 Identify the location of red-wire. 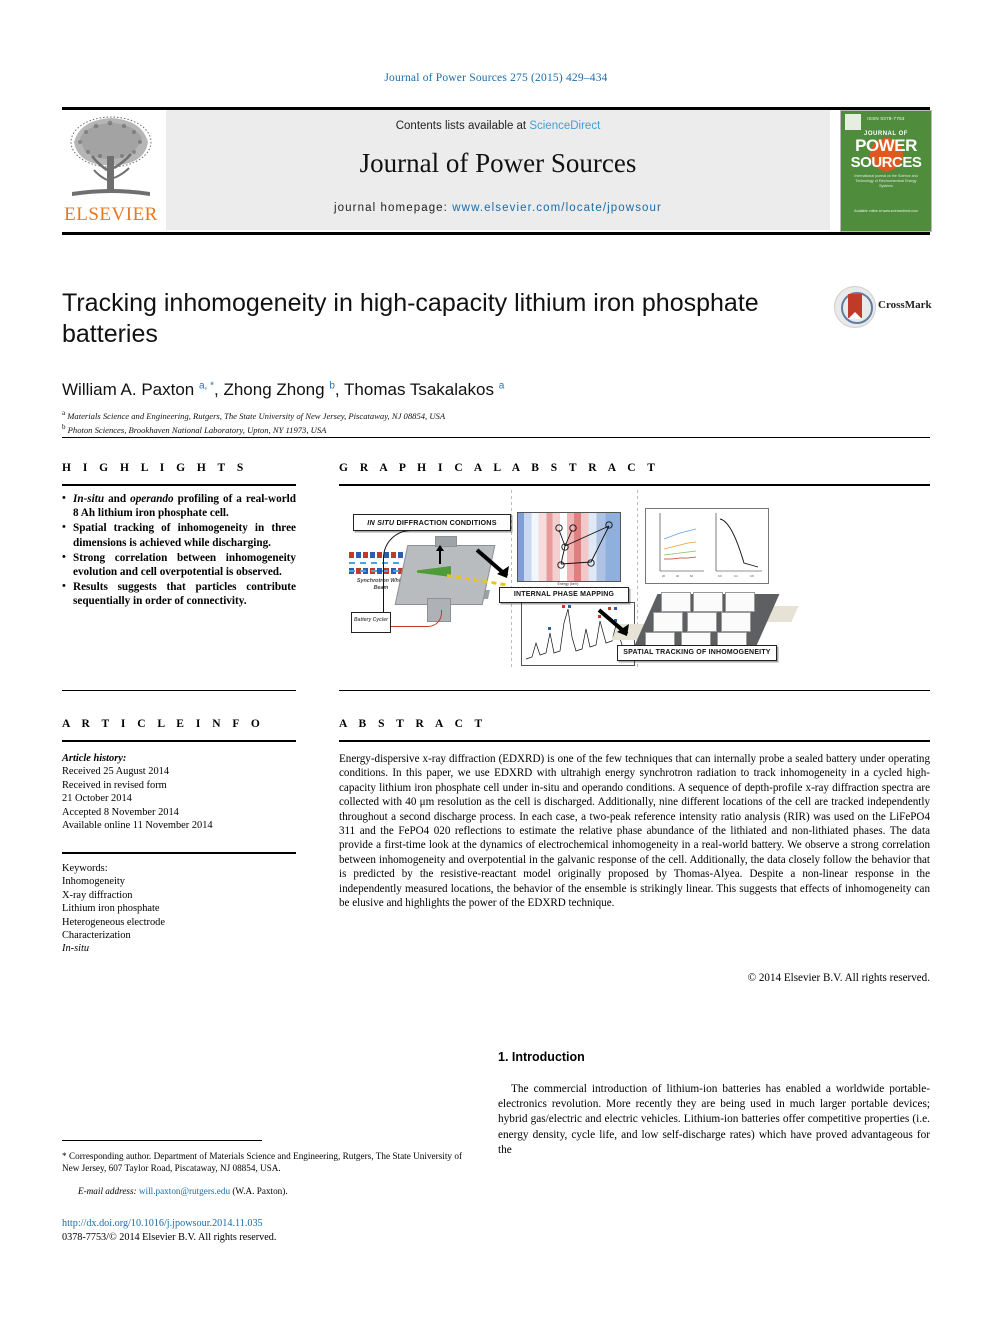
(415, 618).